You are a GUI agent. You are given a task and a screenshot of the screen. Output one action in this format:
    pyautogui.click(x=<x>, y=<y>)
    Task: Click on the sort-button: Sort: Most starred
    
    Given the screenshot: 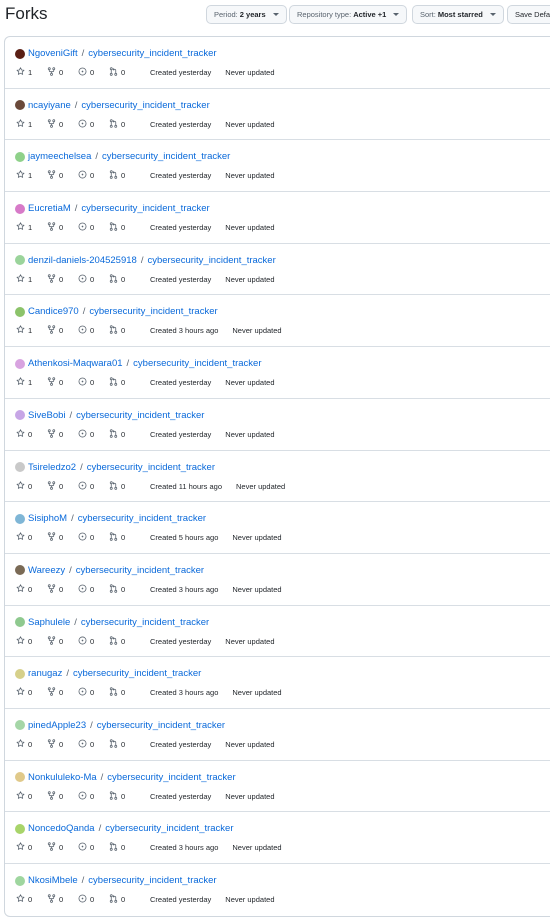 What is the action you would take?
    pyautogui.click(x=458, y=14)
    